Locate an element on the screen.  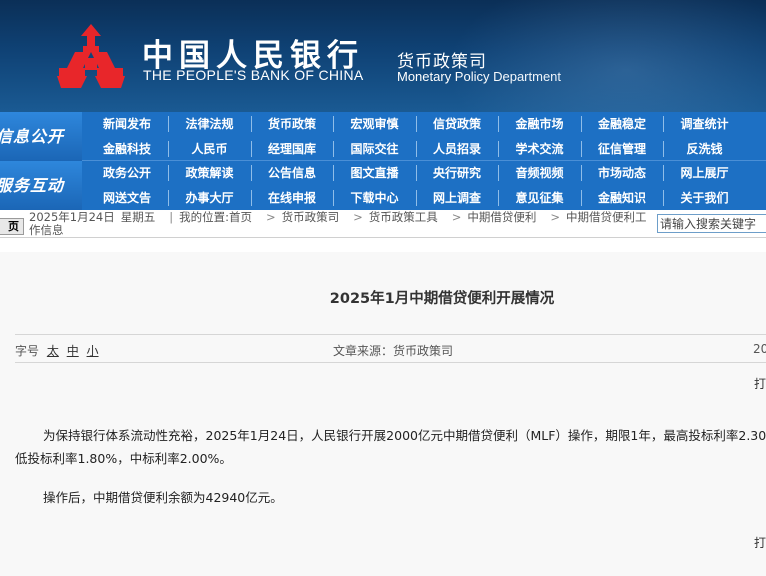
nav-group-title: 服务互动 is located at coordinates (41, 185).